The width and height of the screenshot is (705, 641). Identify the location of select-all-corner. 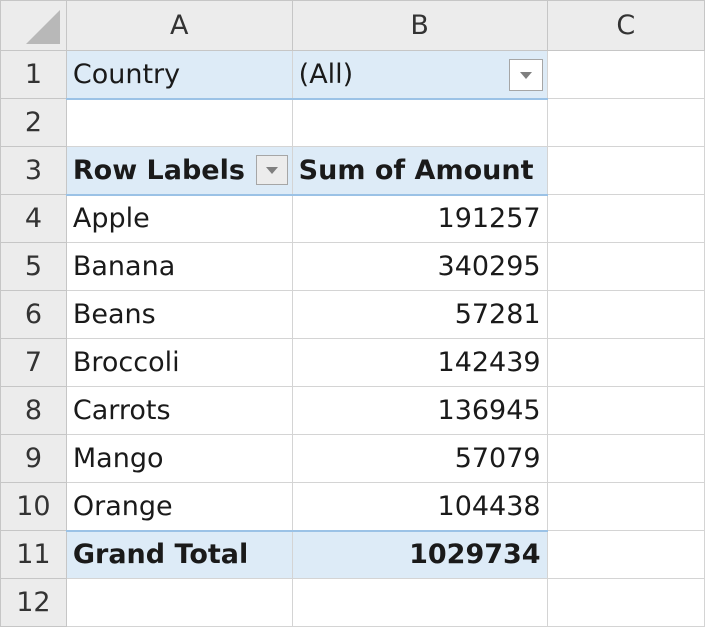
(33, 25).